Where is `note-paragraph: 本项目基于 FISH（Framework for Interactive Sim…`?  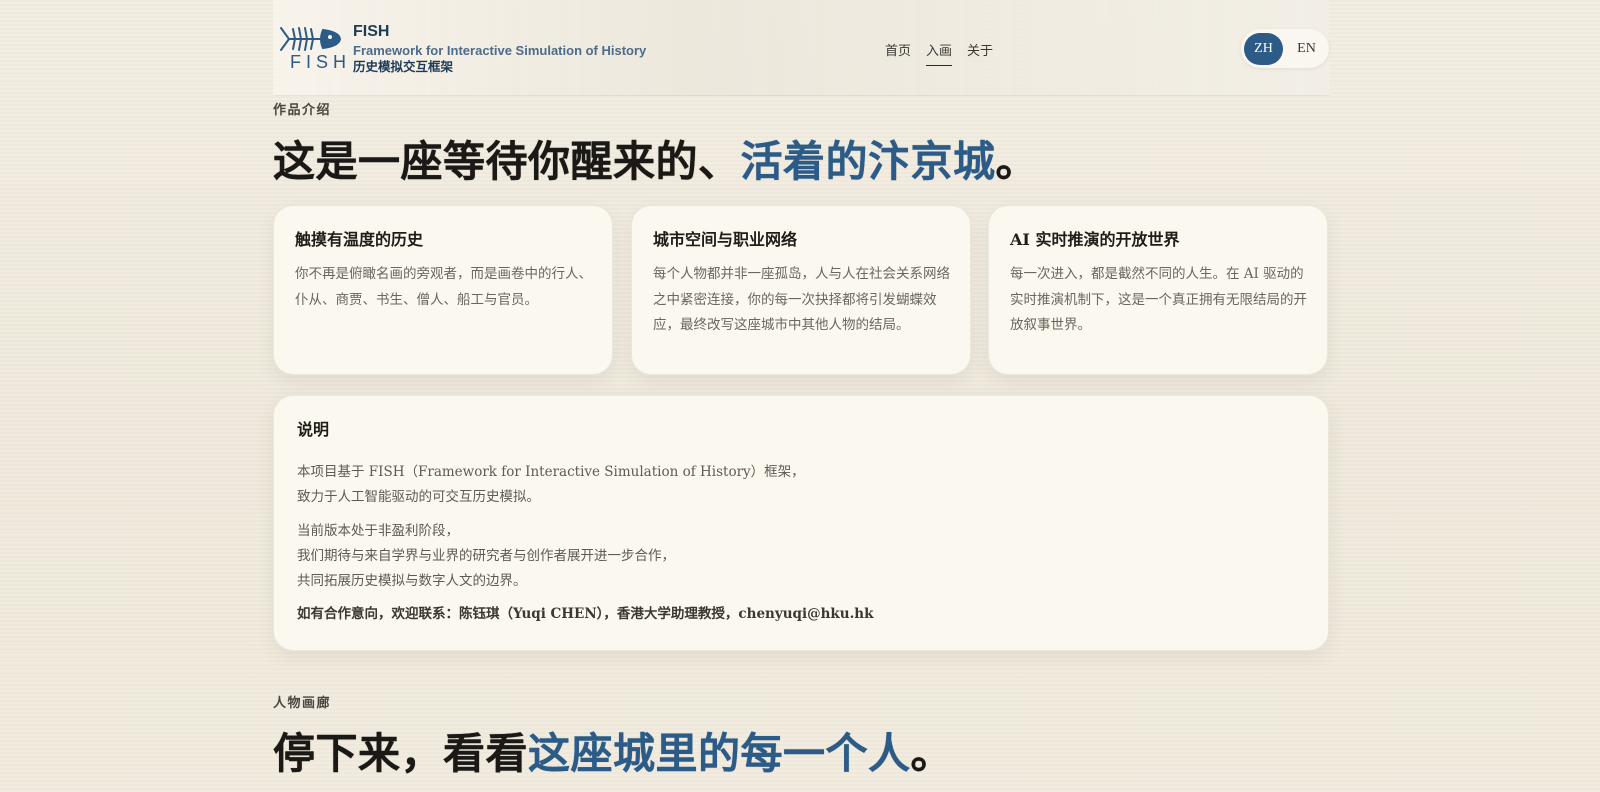 note-paragraph: 本项目基于 FISH（Framework for Interactive Sim… is located at coordinates (801, 485).